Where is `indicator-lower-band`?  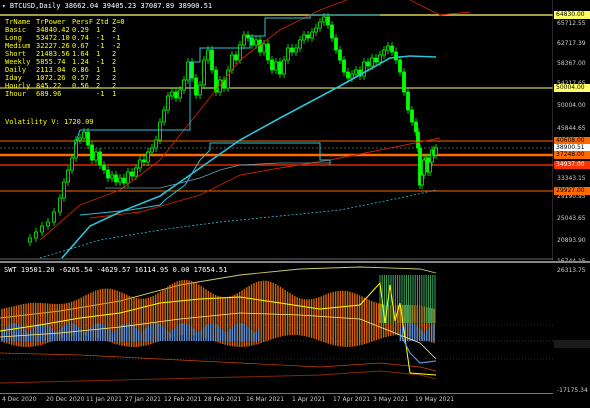
indicator-lower-band is located at coordinates (218, 377).